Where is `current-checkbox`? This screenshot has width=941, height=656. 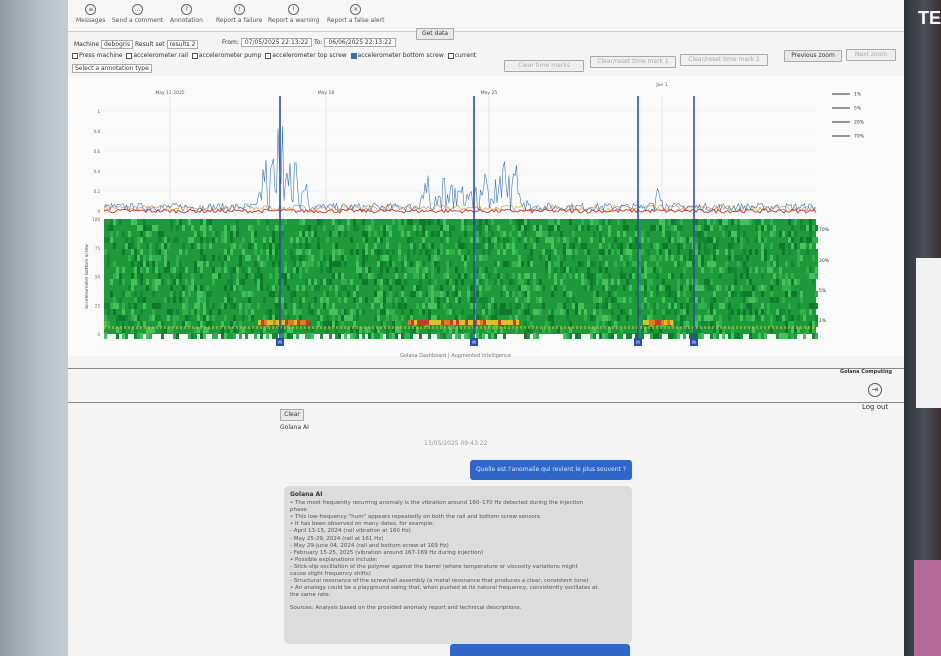 current-checkbox is located at coordinates (450, 55).